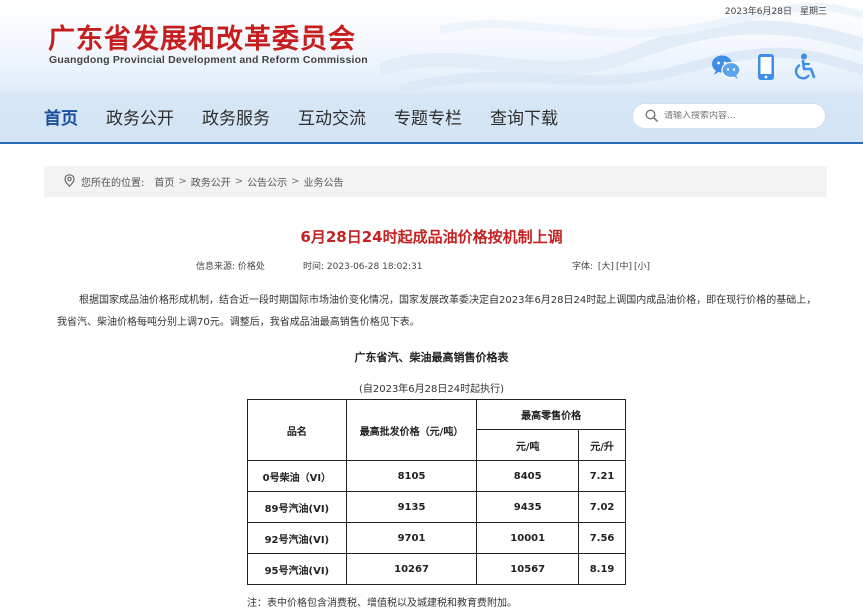 The image size is (863, 613). I want to click on cell-product: 89号汽油(VI), so click(297, 507).